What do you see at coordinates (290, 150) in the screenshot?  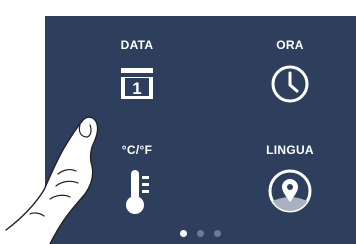 I see `language-label: LINGUA` at bounding box center [290, 150].